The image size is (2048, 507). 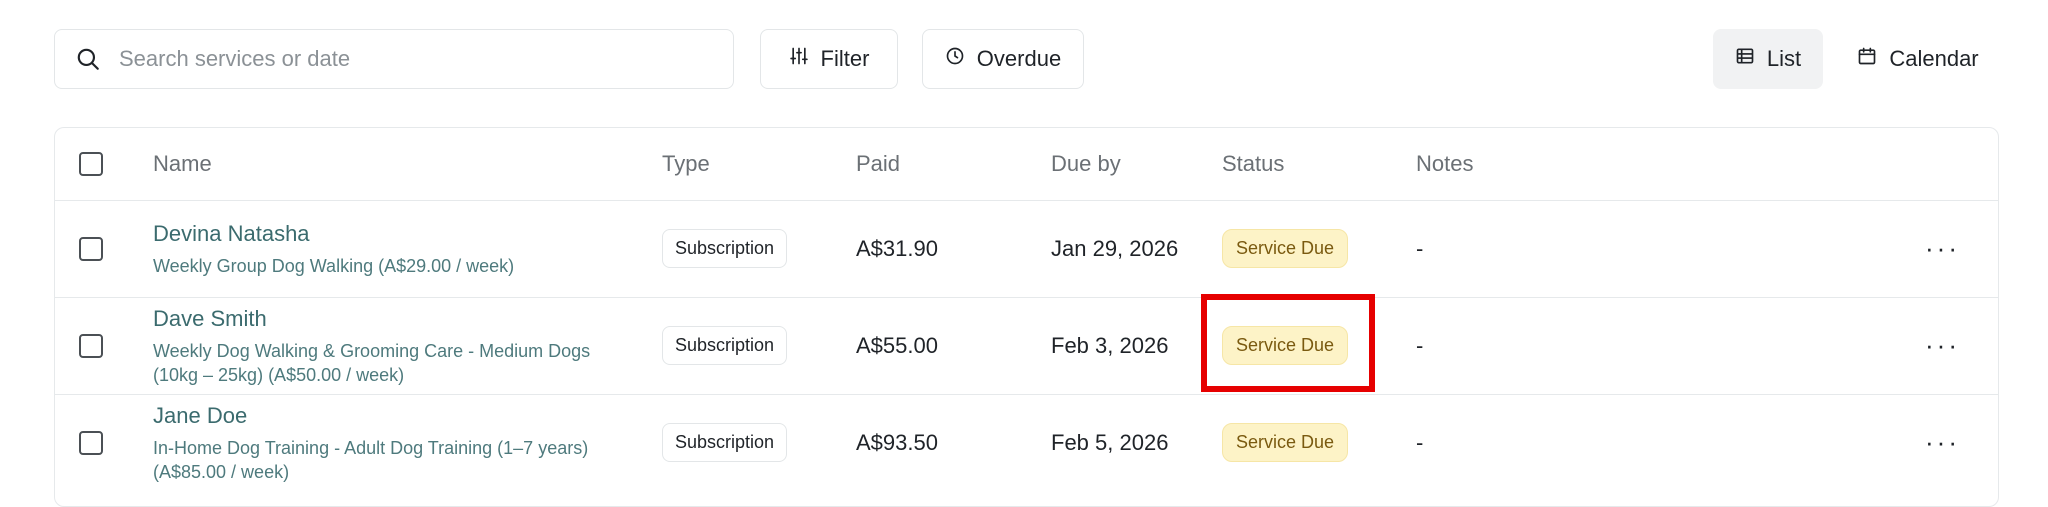 What do you see at coordinates (333, 234) in the screenshot?
I see `customer-name: Devina Natasha` at bounding box center [333, 234].